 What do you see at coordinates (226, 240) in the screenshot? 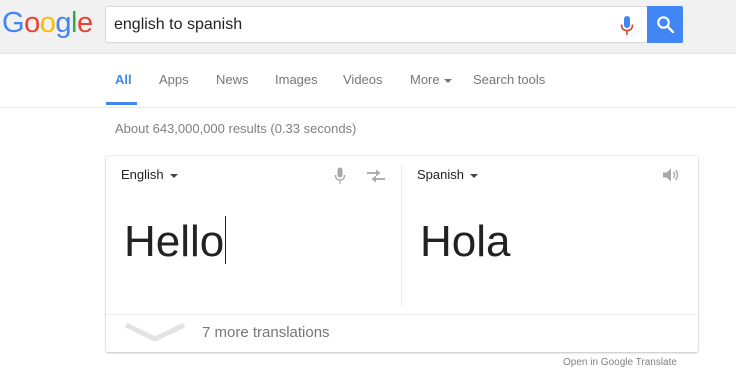
I see `text-cursor` at bounding box center [226, 240].